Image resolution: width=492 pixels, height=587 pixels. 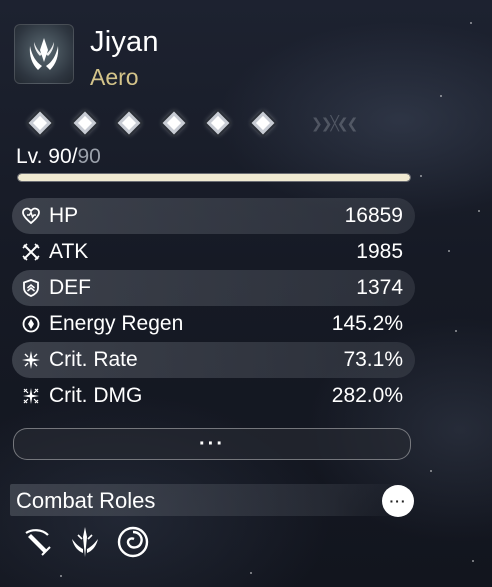 What do you see at coordinates (213, 252) in the screenshot?
I see `stat-row: ATK 1985` at bounding box center [213, 252].